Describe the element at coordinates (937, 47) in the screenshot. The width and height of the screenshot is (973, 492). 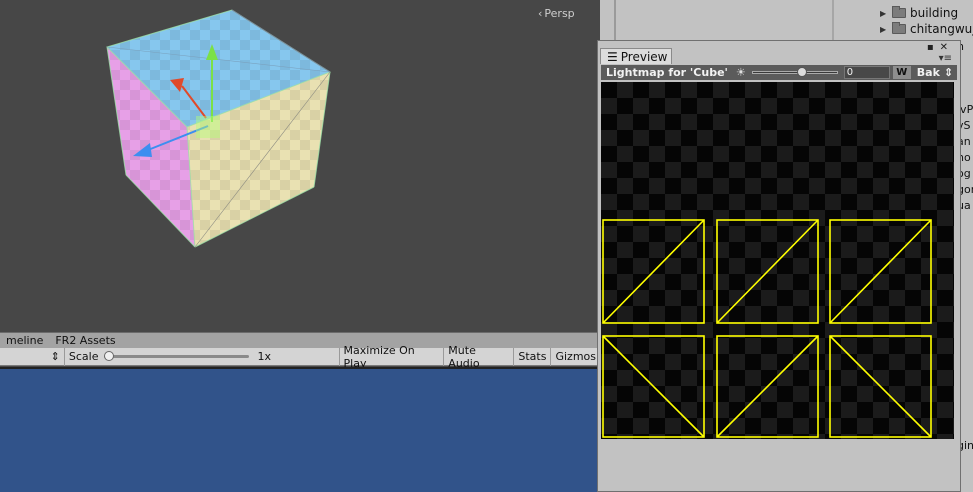
I see `window-controls: ▪ ✕` at that location.